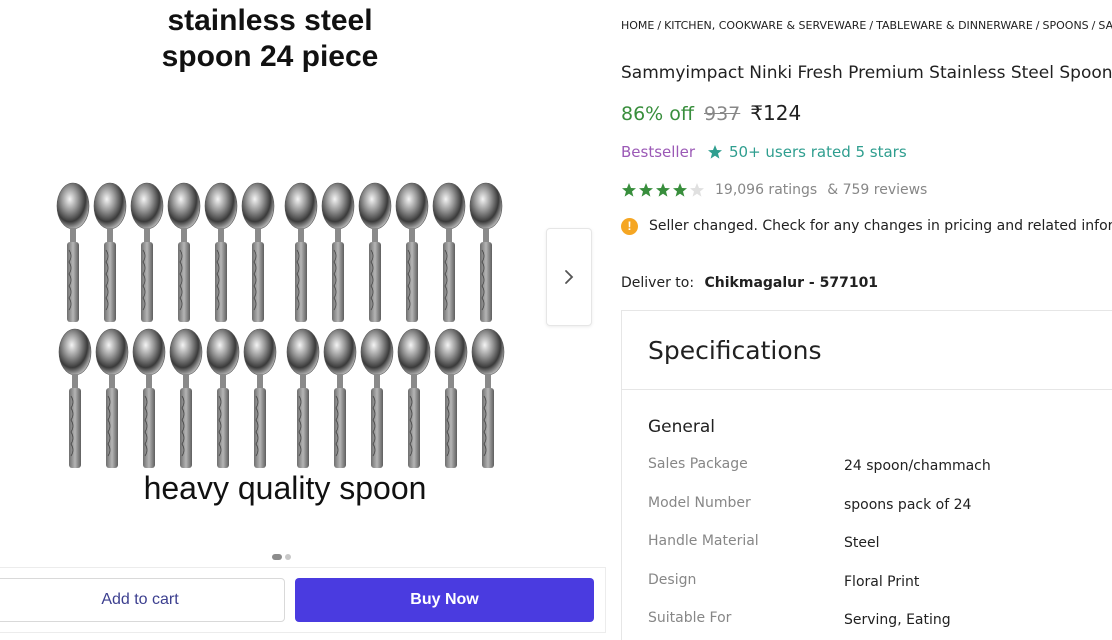 Image resolution: width=1112 pixels, height=640 pixels. What do you see at coordinates (703, 541) in the screenshot?
I see `spec-key: Handle Material` at bounding box center [703, 541].